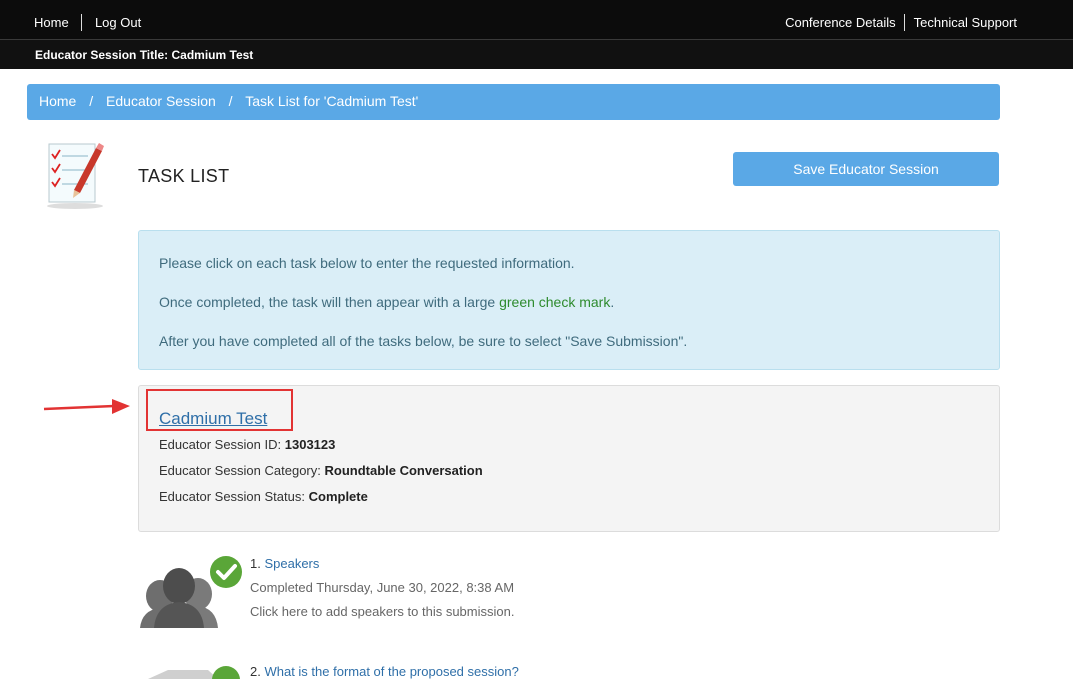  What do you see at coordinates (161, 101) in the screenshot?
I see `breadcrumb-educator-session: Educator Session` at bounding box center [161, 101].